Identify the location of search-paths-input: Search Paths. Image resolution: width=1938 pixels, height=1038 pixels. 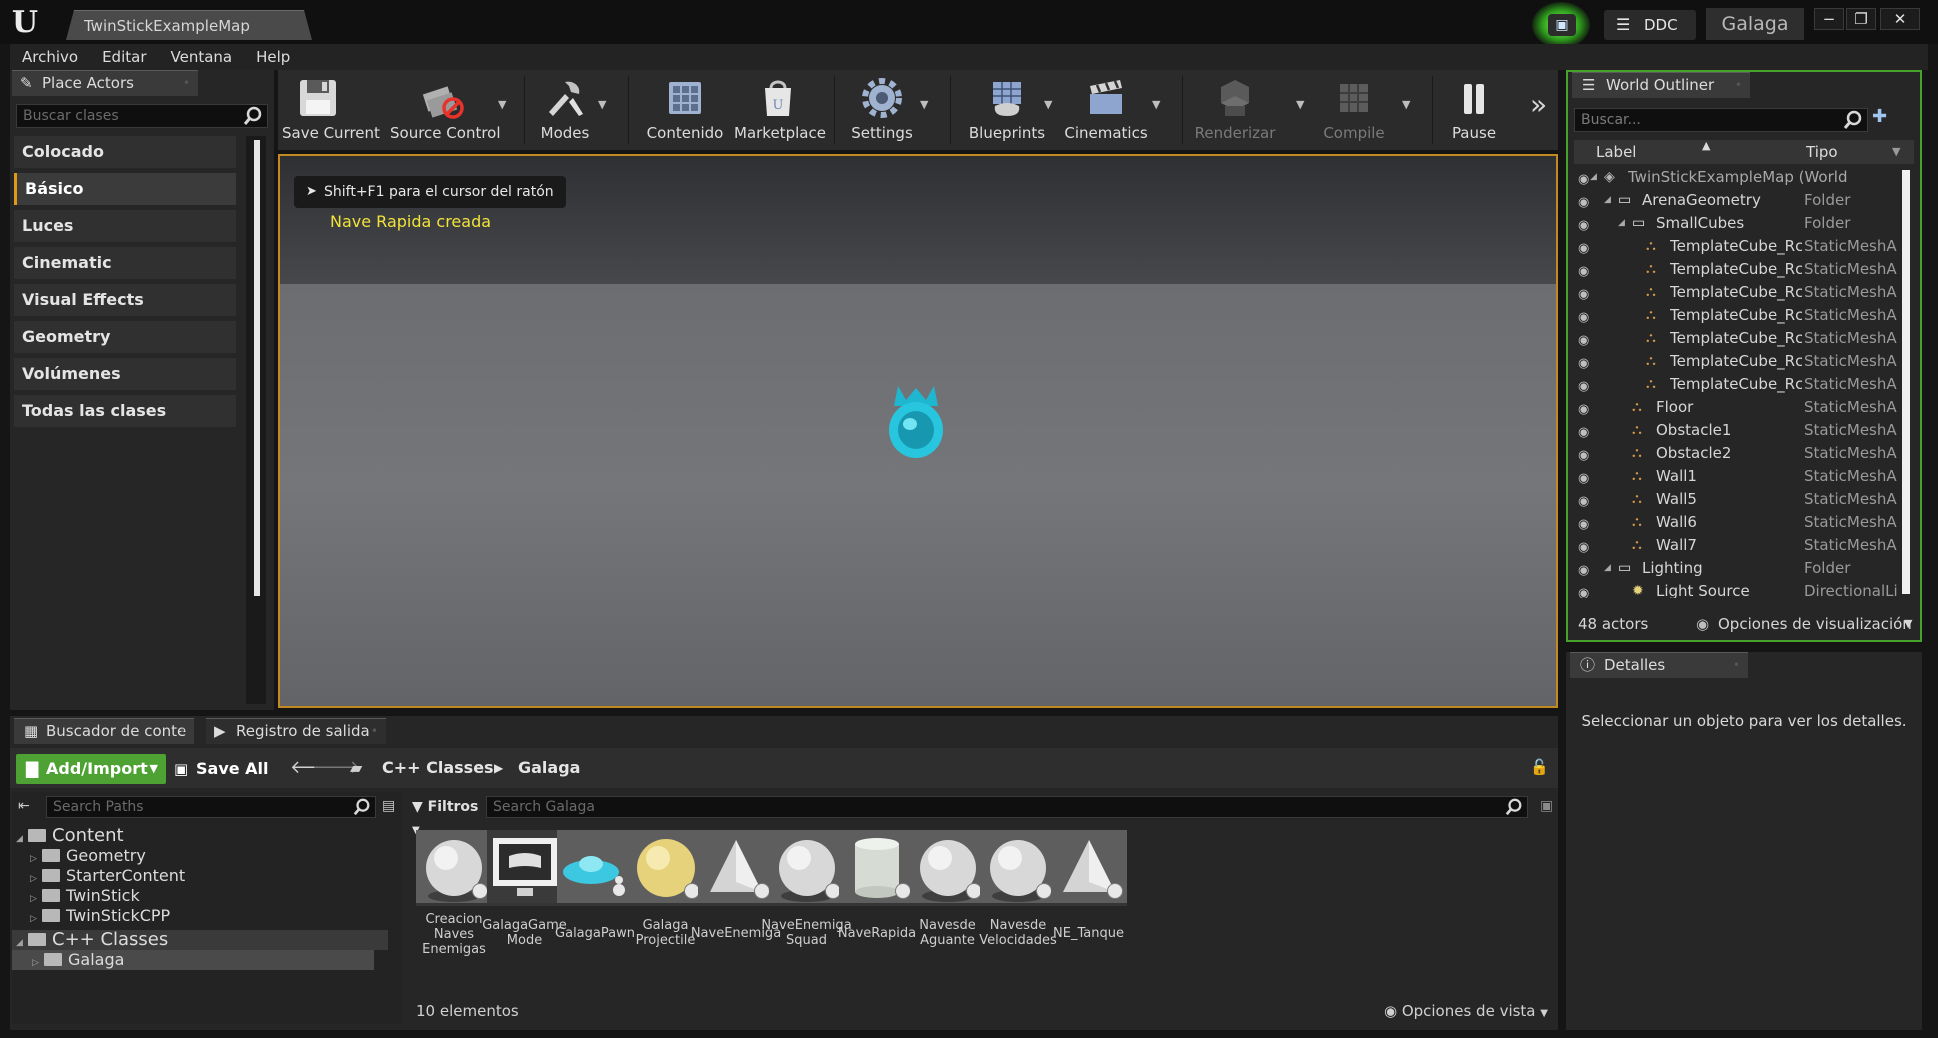
(211, 807).